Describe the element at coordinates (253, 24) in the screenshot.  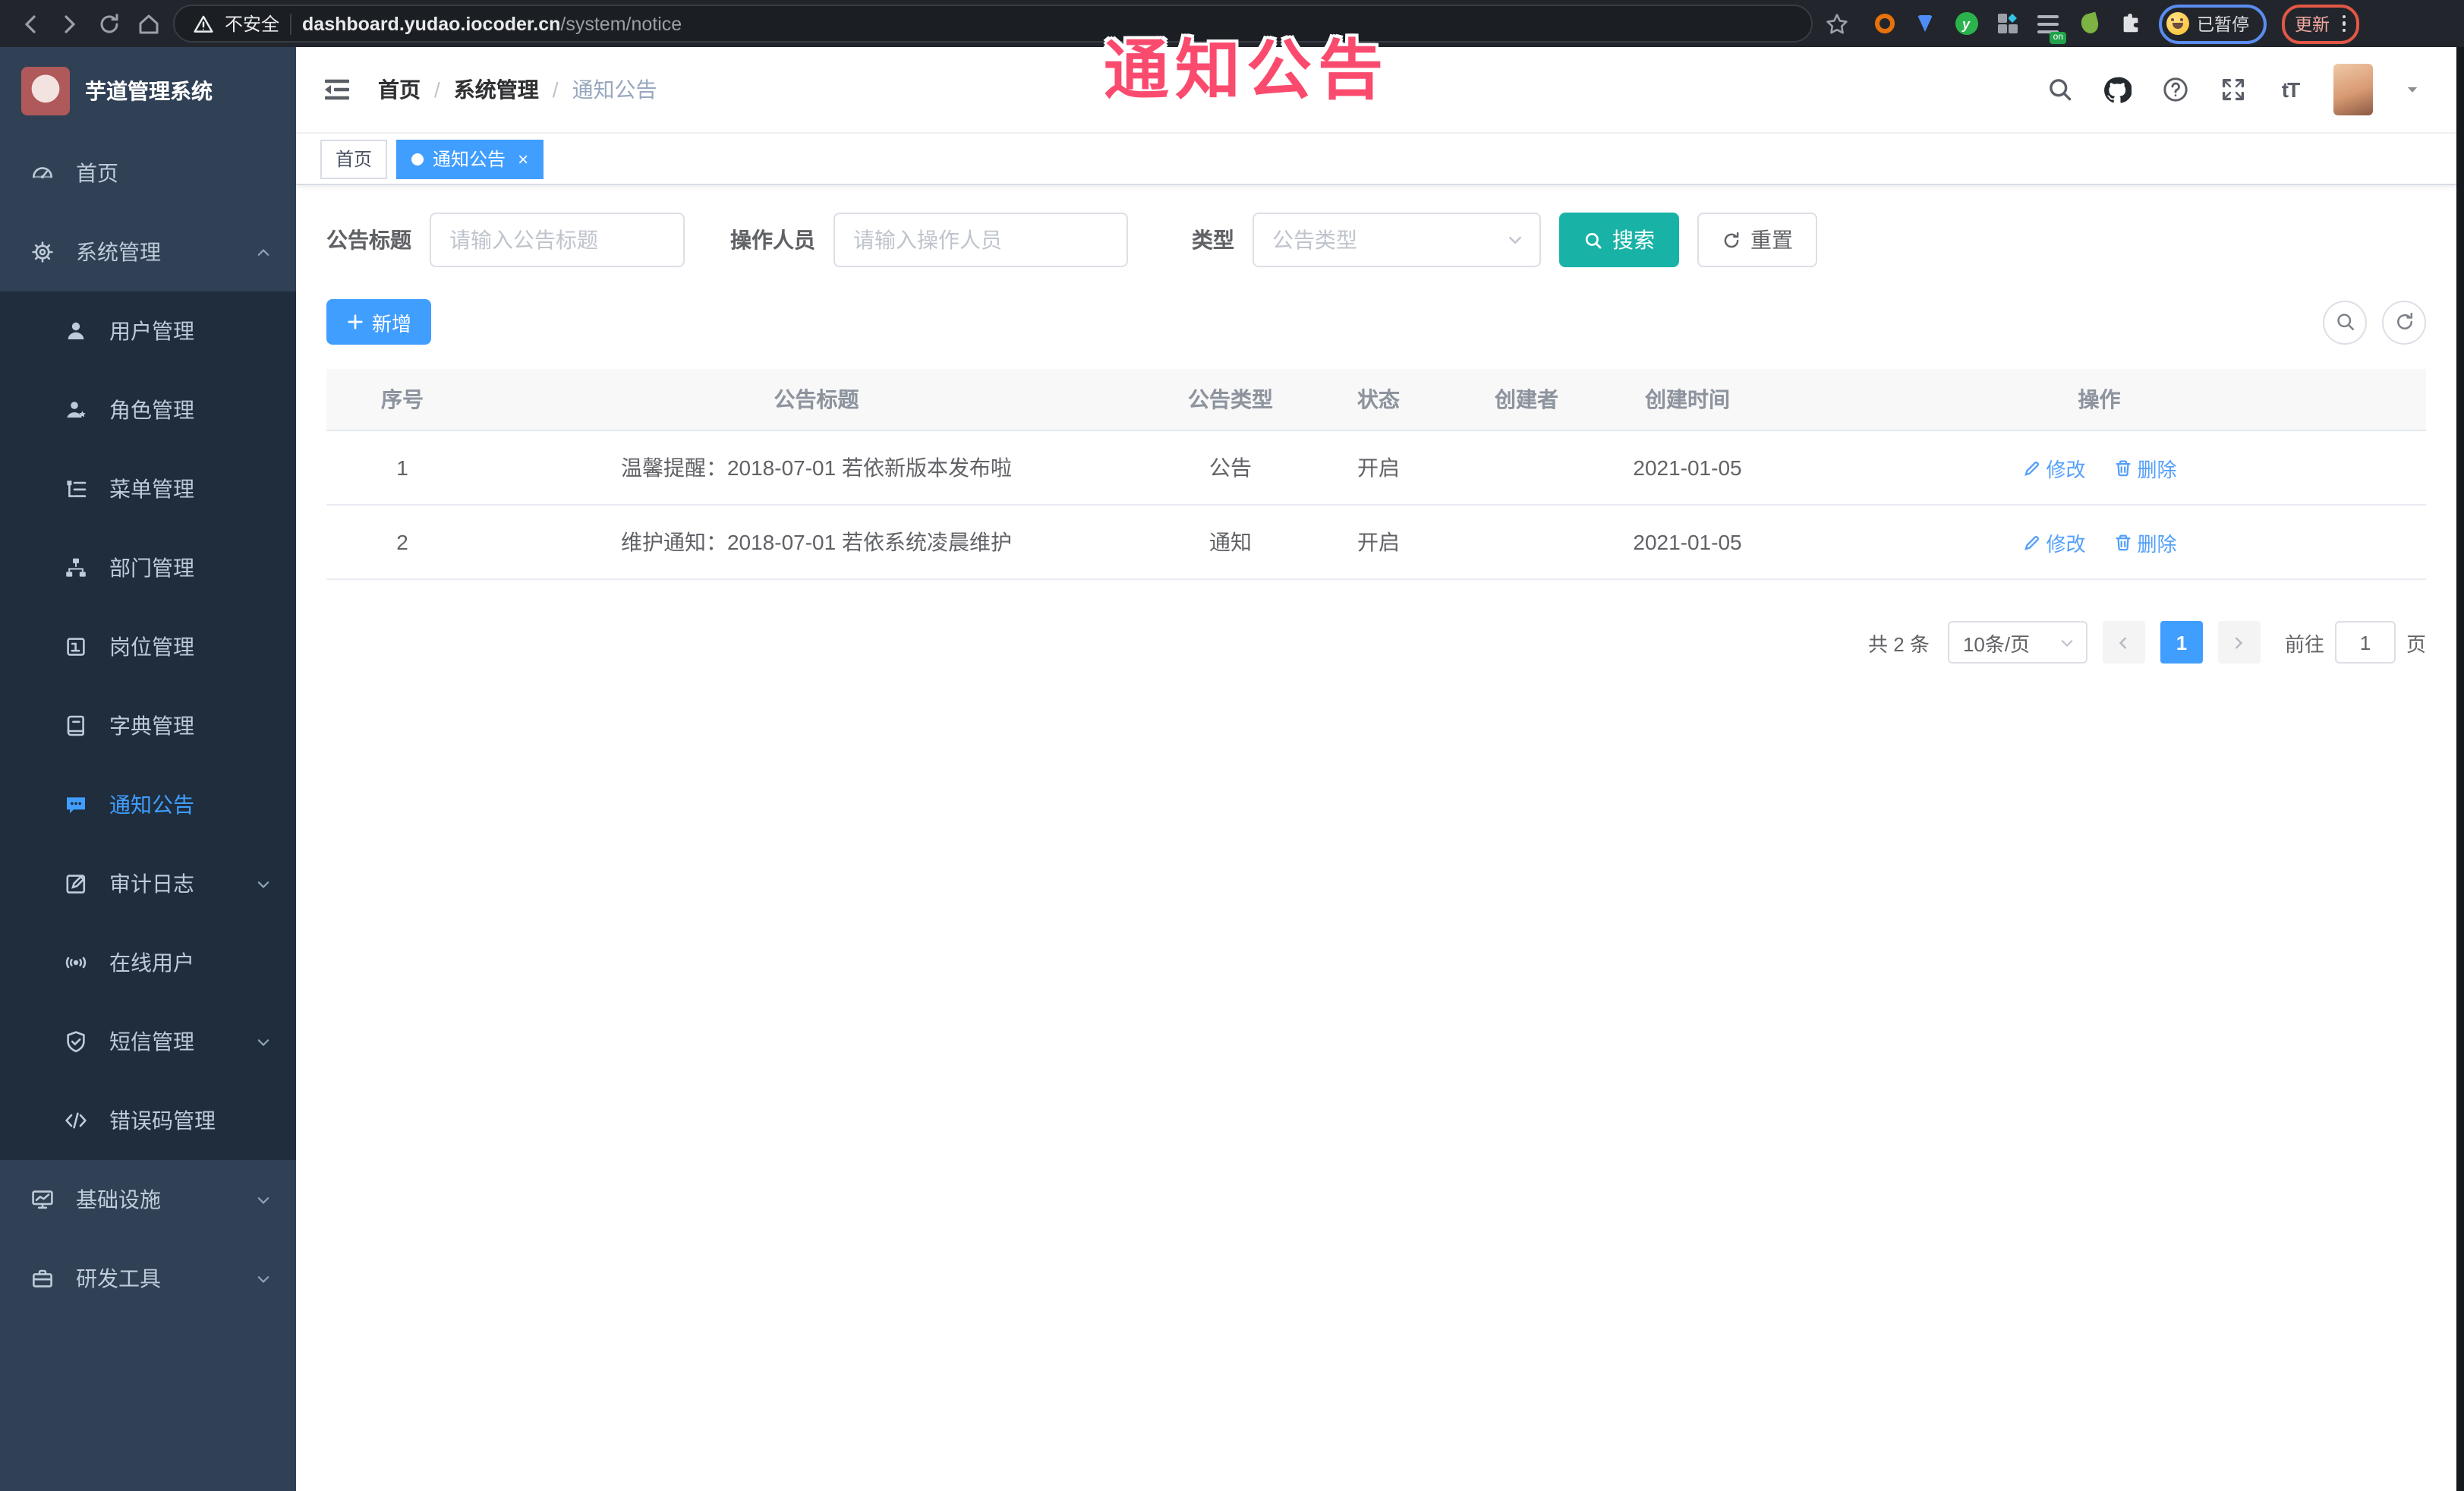
I see `security-label: 不安全` at that location.